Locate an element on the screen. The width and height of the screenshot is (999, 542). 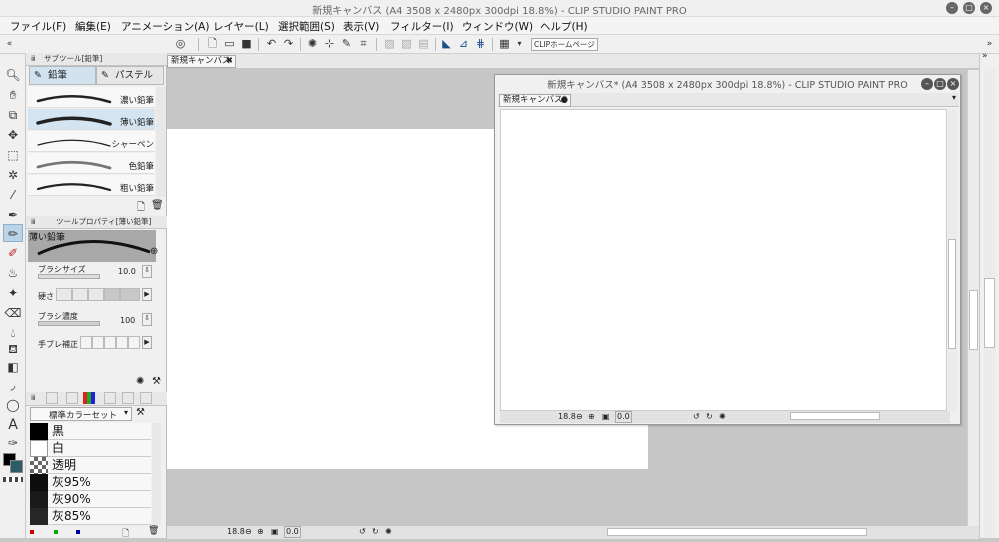
brush-list-scrollbar is located at coordinates (161, 142).